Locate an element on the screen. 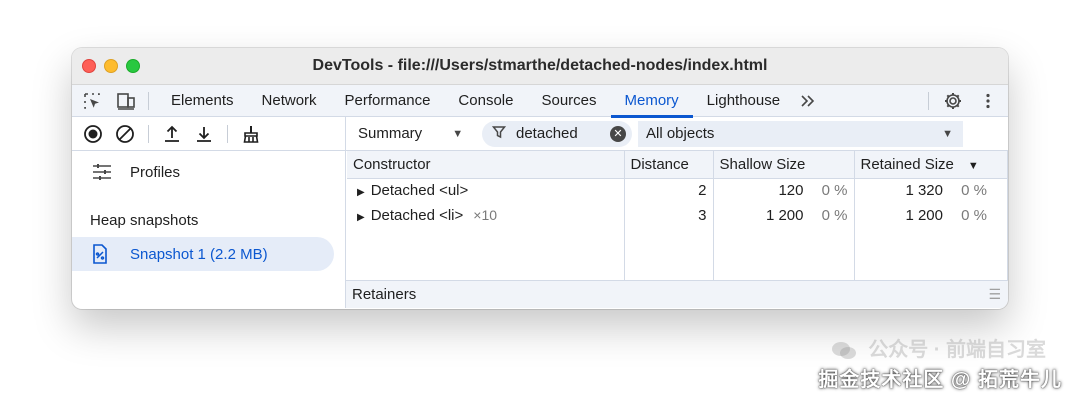 The image size is (1080, 404). collect-garbage-icon is located at coordinates (251, 134).